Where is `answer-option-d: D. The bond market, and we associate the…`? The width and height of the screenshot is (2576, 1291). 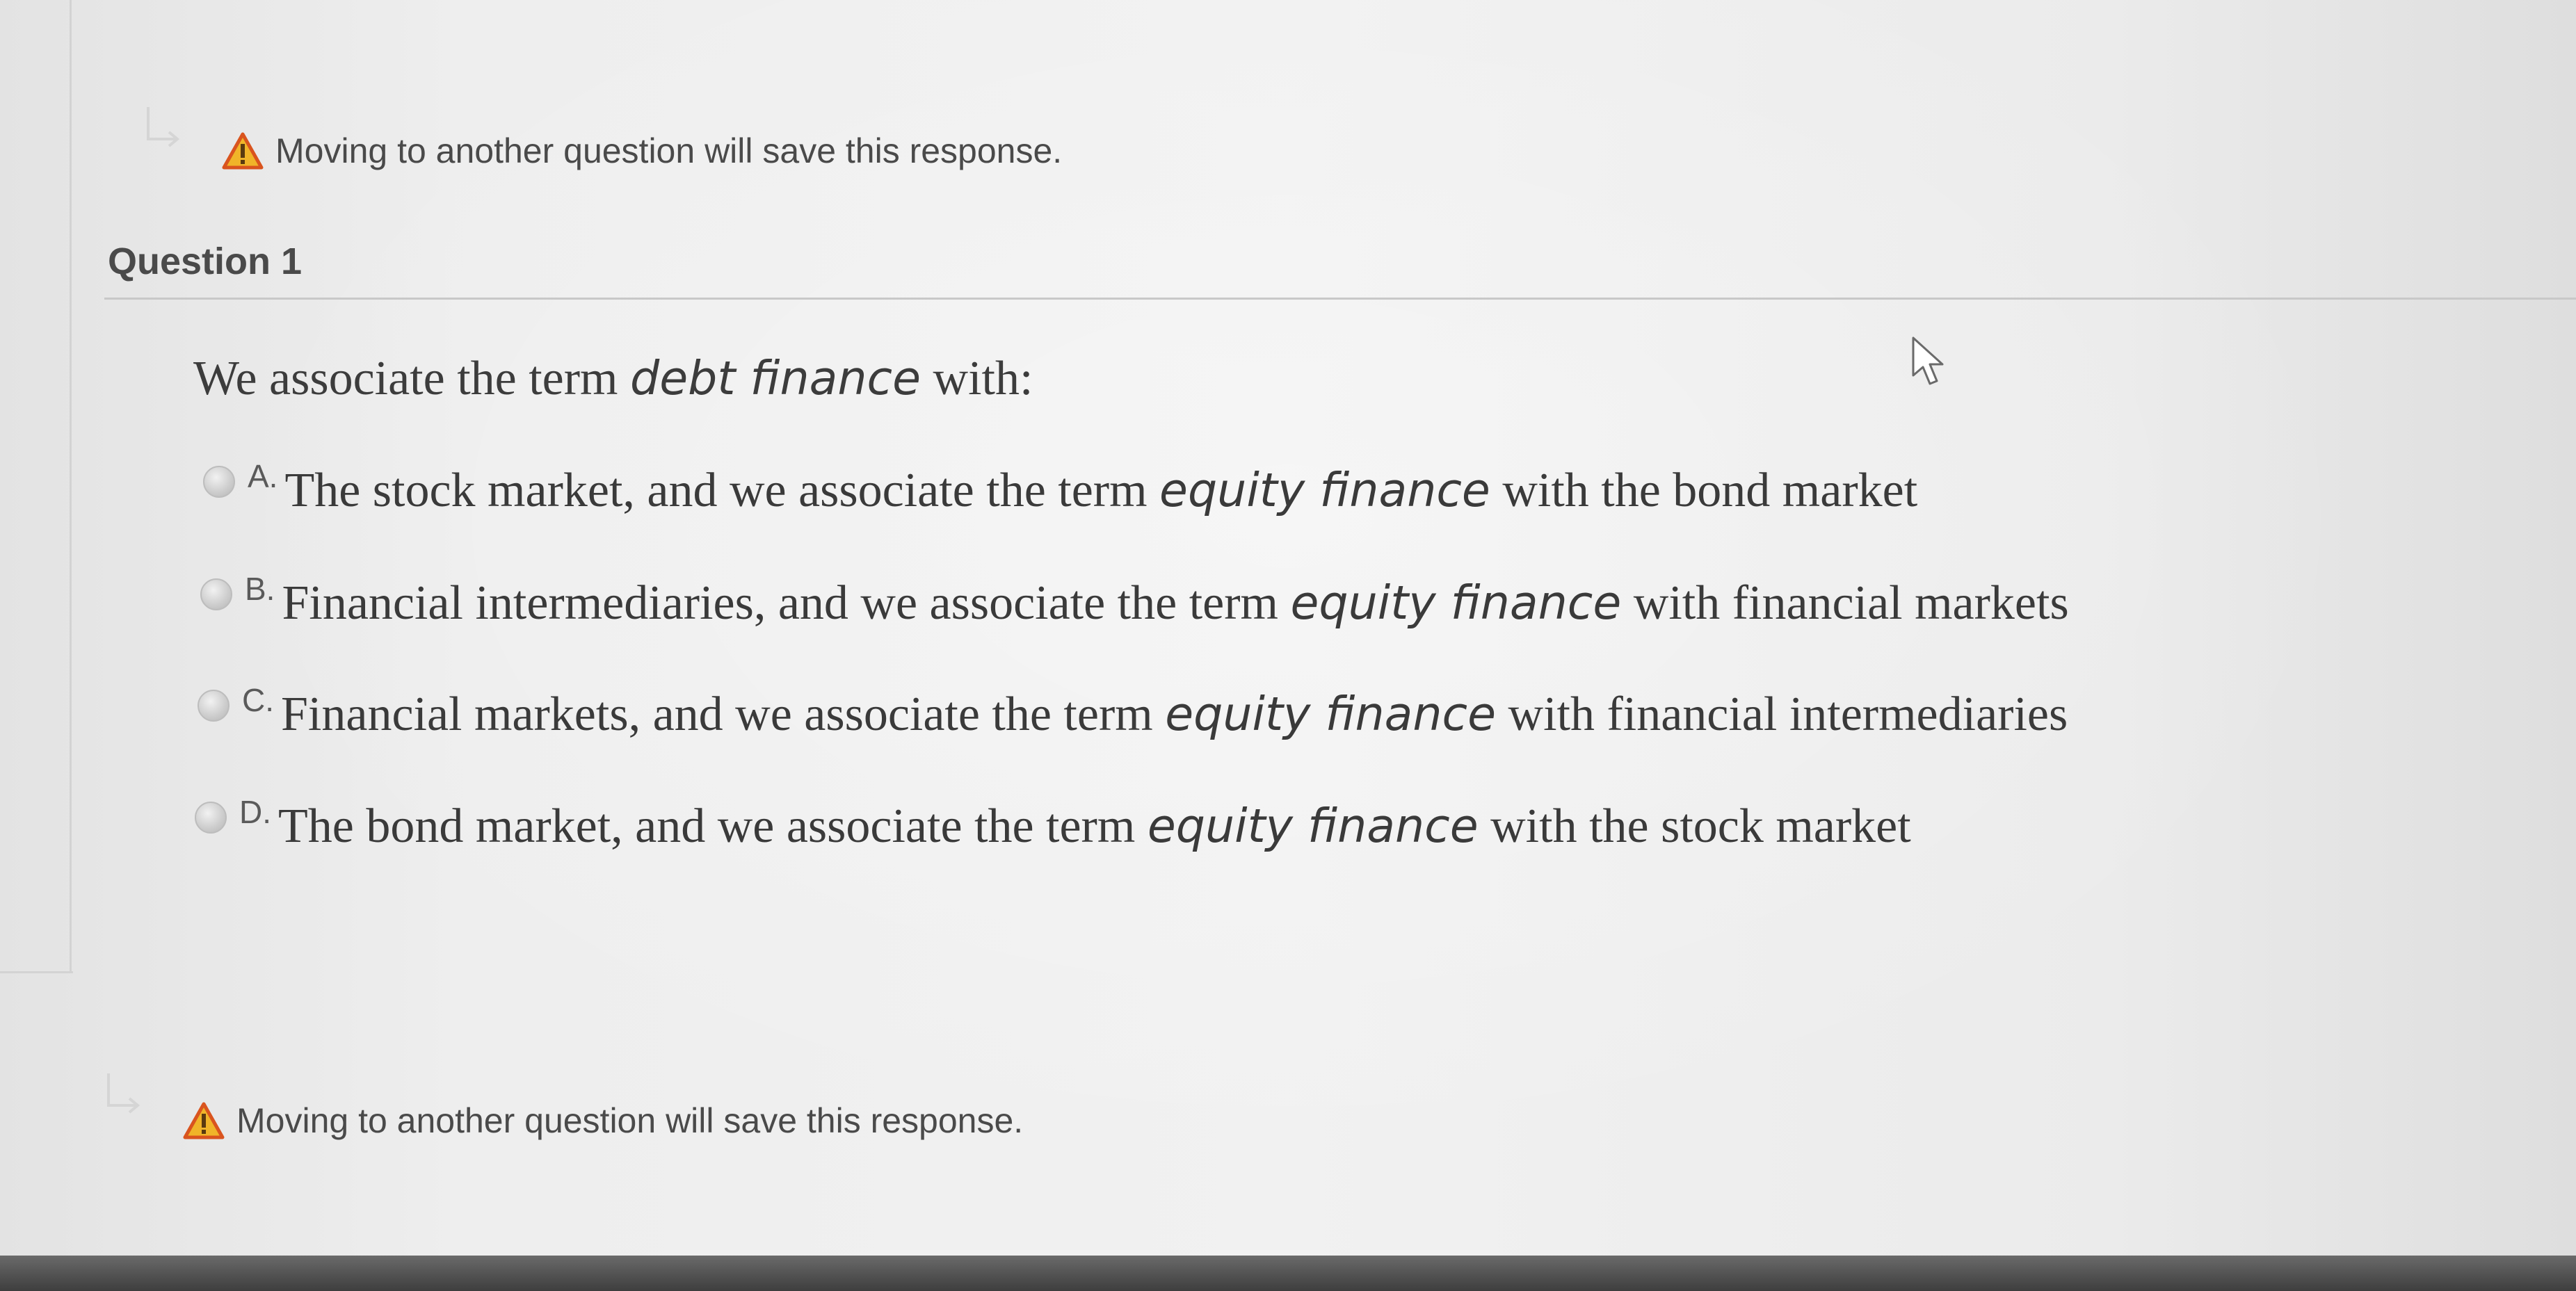
answer-option-d: D. The bond market, and we associate the… is located at coordinates (1053, 824).